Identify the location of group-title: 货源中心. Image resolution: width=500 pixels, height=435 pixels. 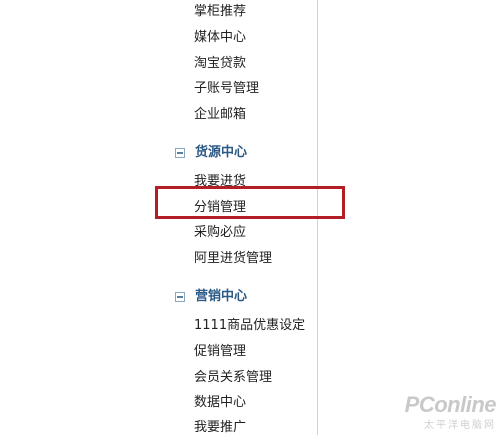
(221, 152).